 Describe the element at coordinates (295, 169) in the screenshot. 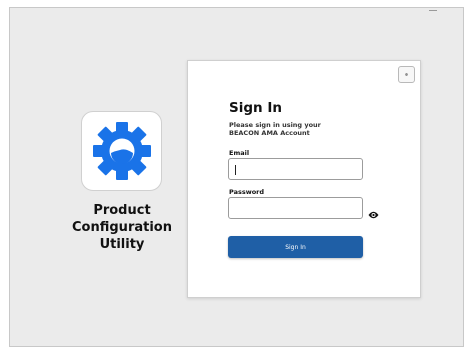

I see `email-field` at that location.